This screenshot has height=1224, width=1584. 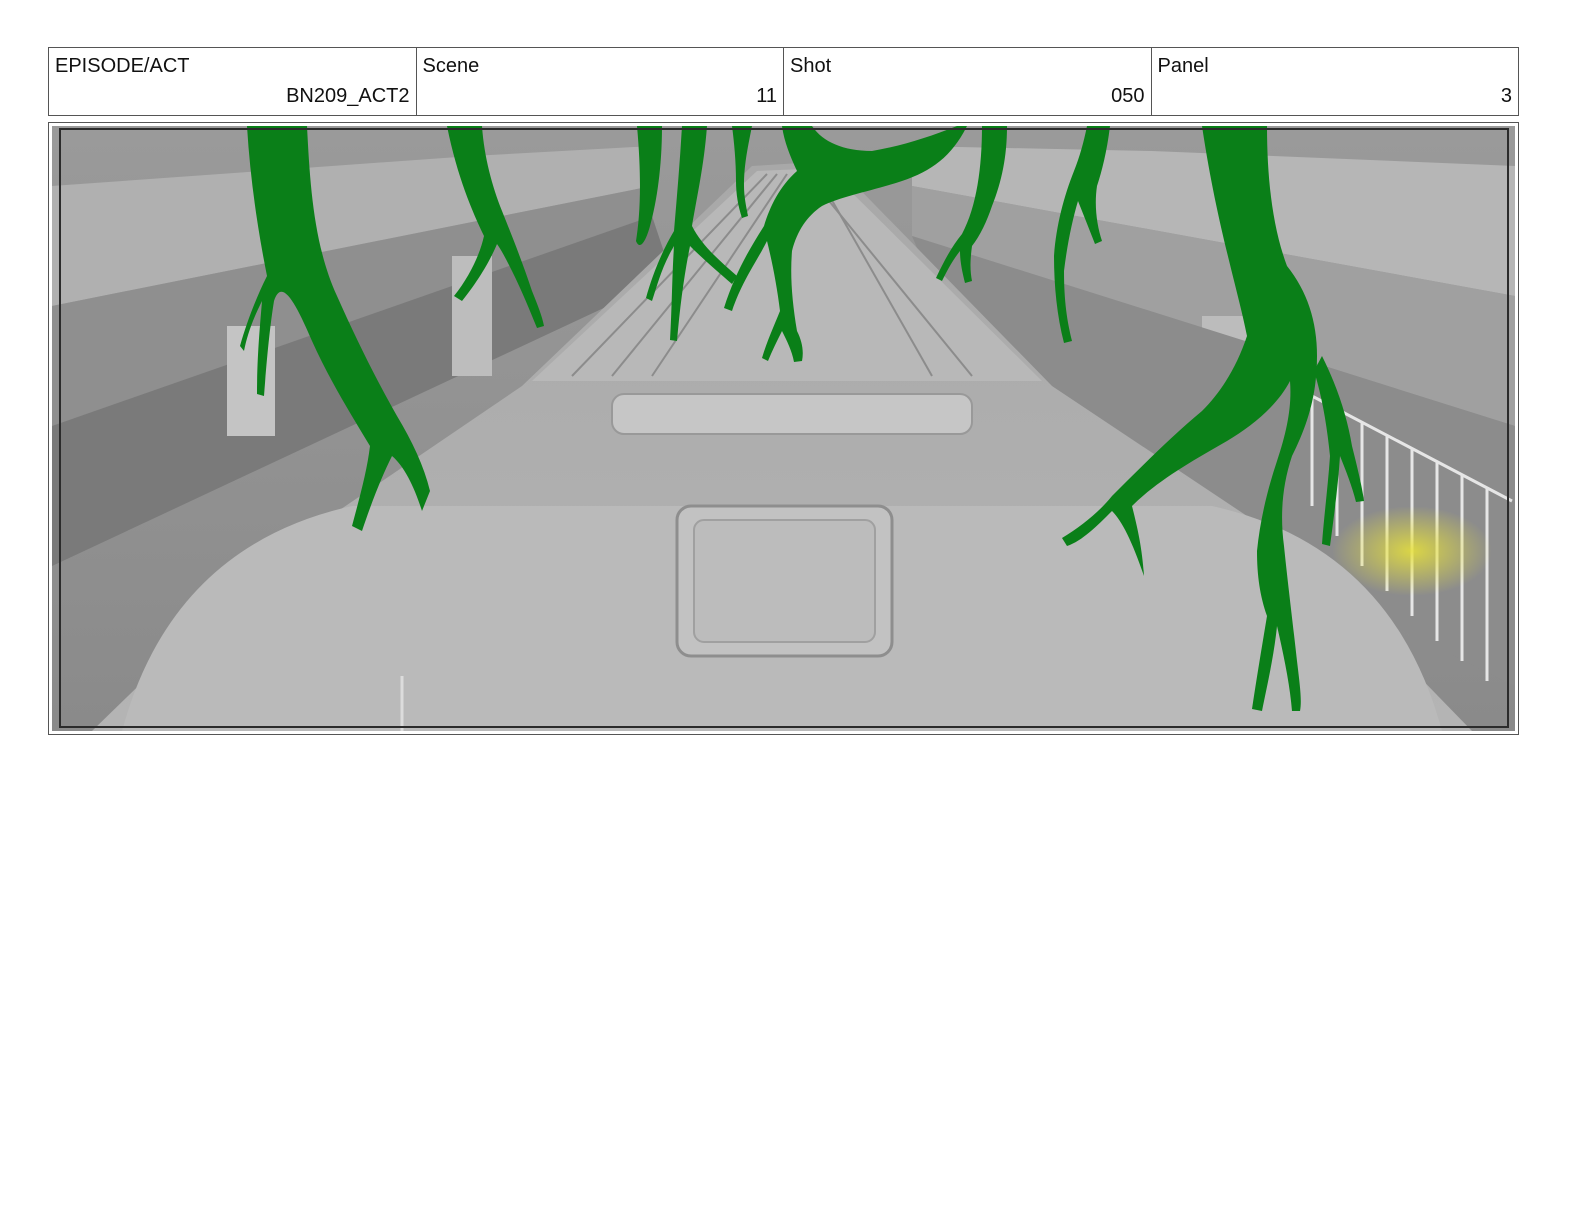 I want to click on scene-label: Scene, so click(x=451, y=66).